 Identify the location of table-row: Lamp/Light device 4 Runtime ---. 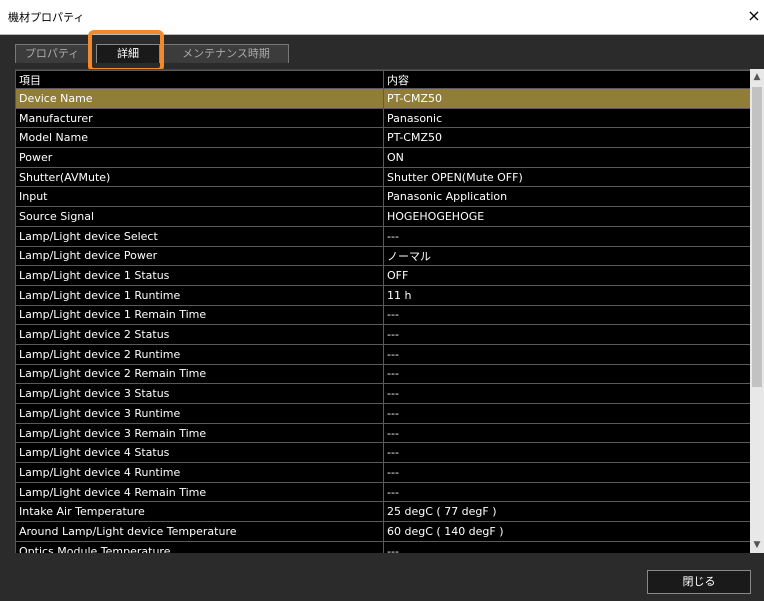
(386, 472).